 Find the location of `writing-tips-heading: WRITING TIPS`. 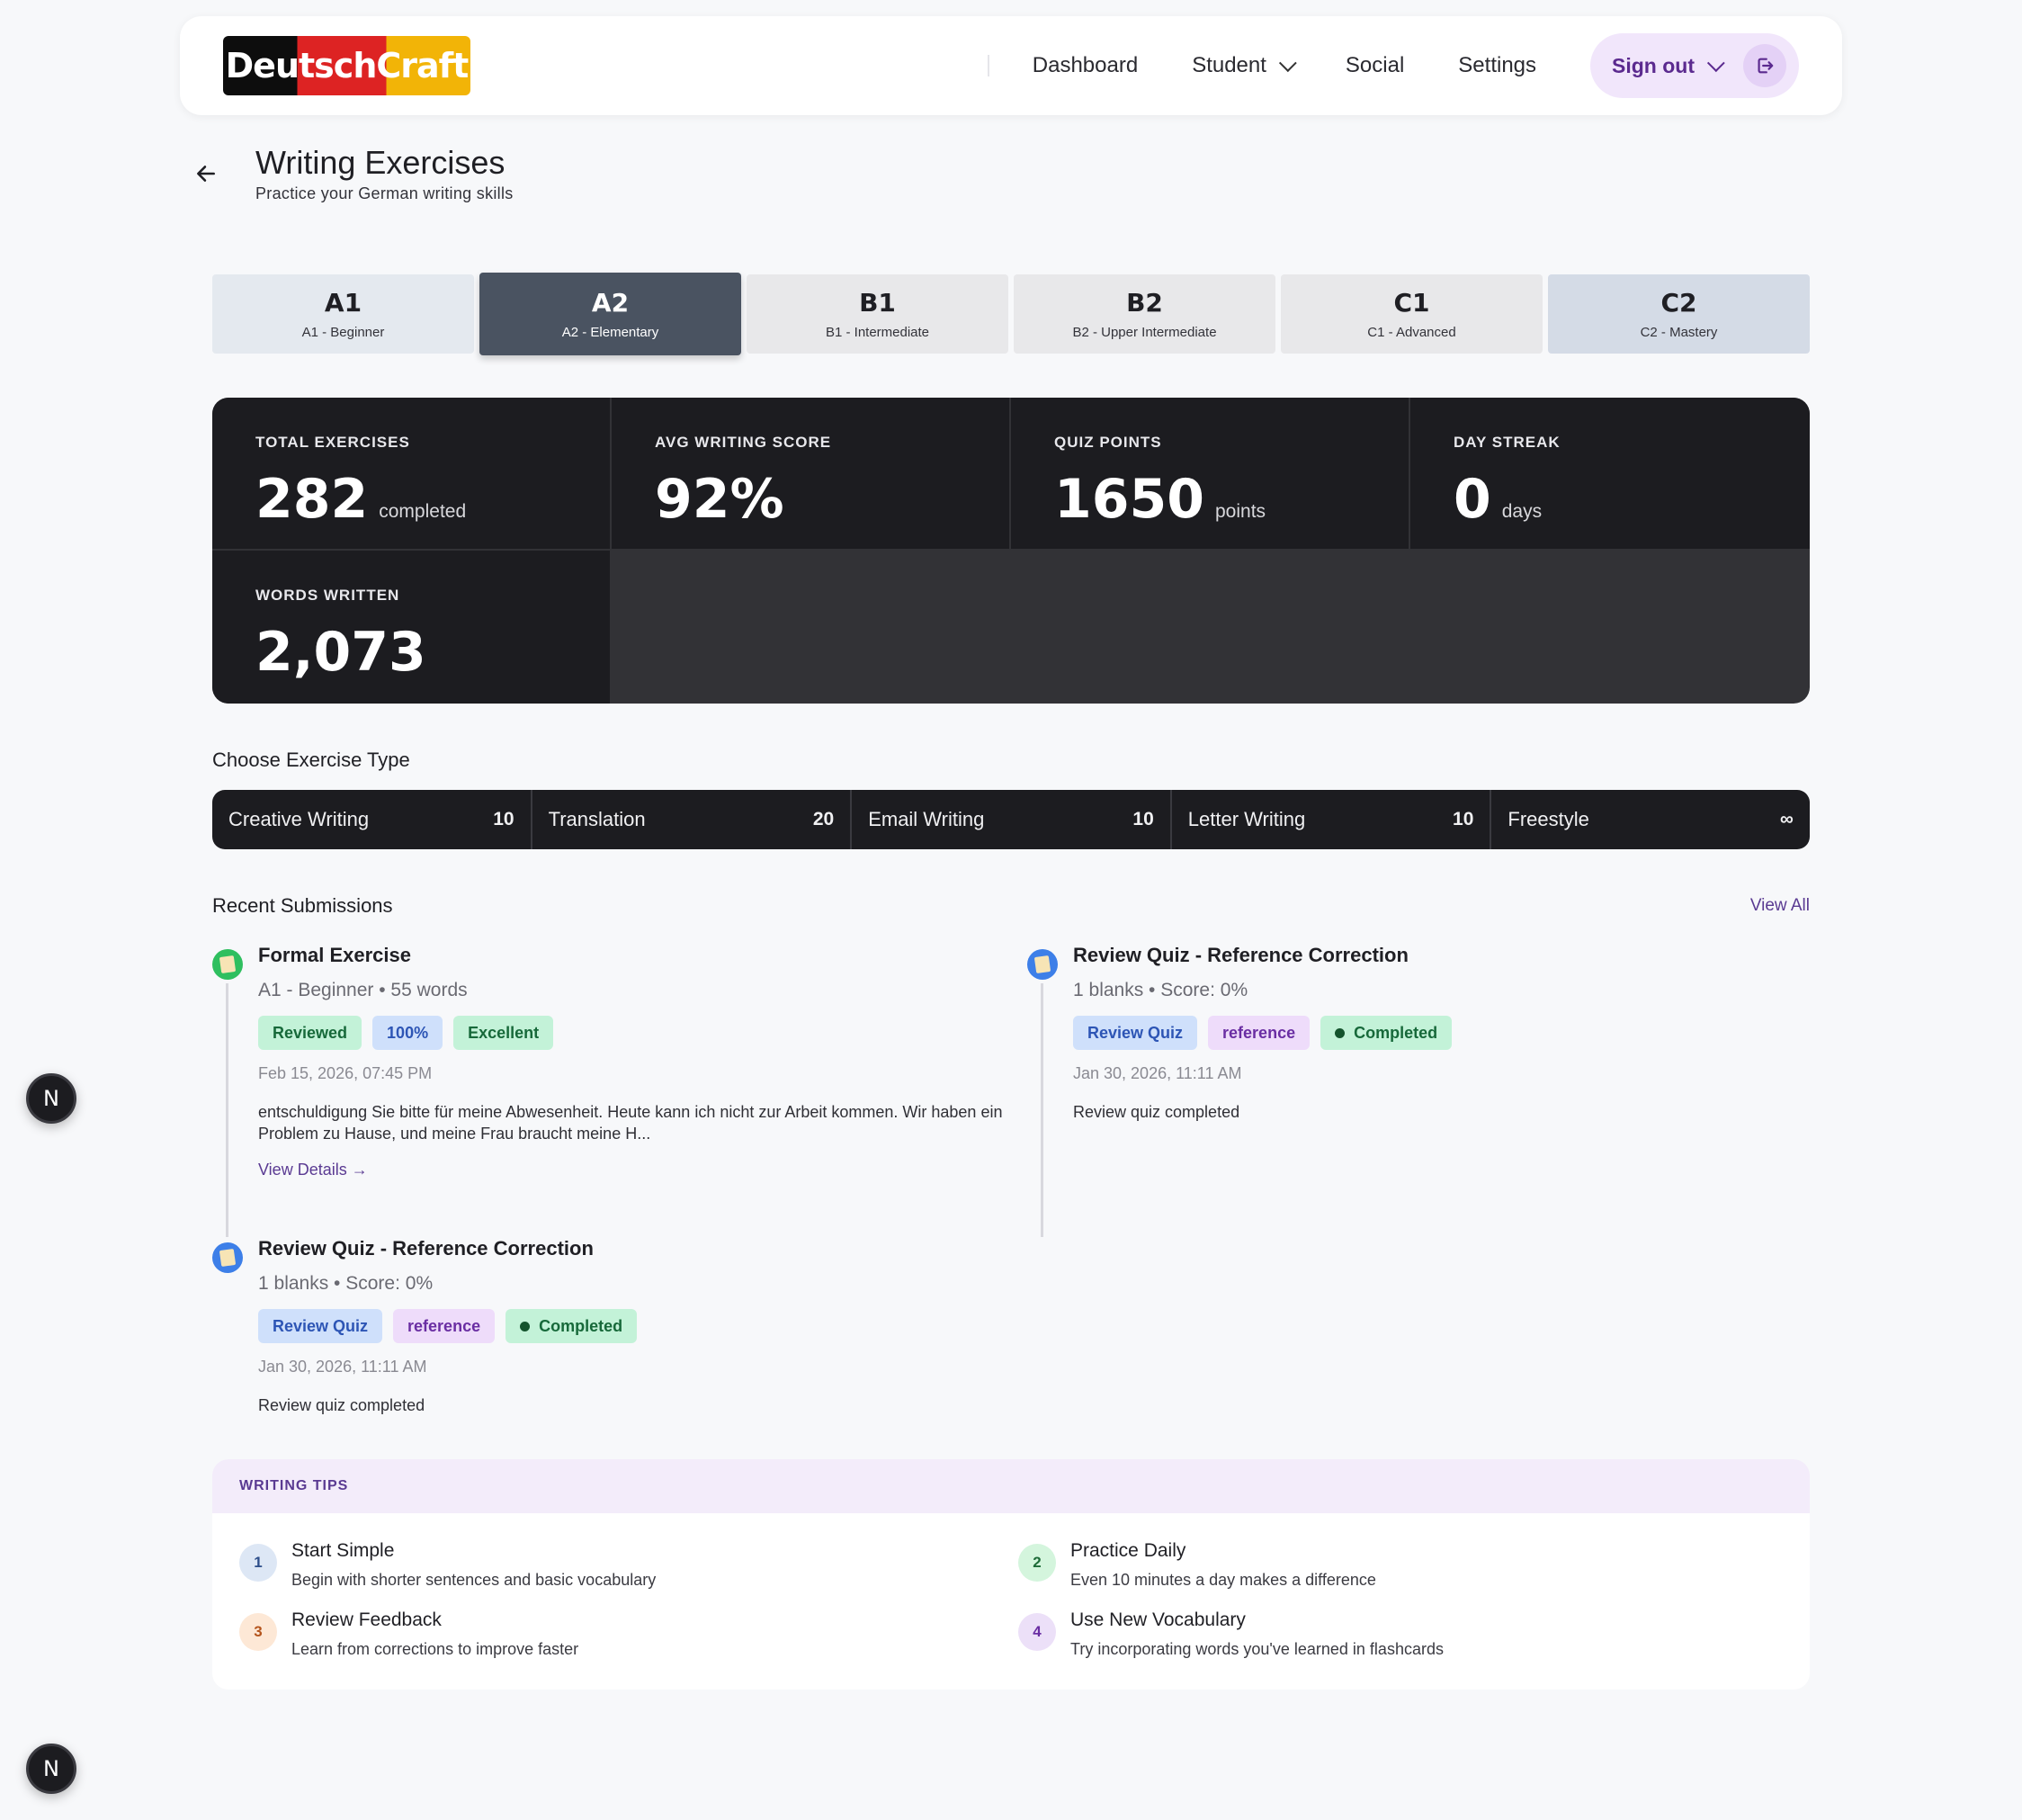

writing-tips-heading: WRITING TIPS is located at coordinates (1011, 1486).